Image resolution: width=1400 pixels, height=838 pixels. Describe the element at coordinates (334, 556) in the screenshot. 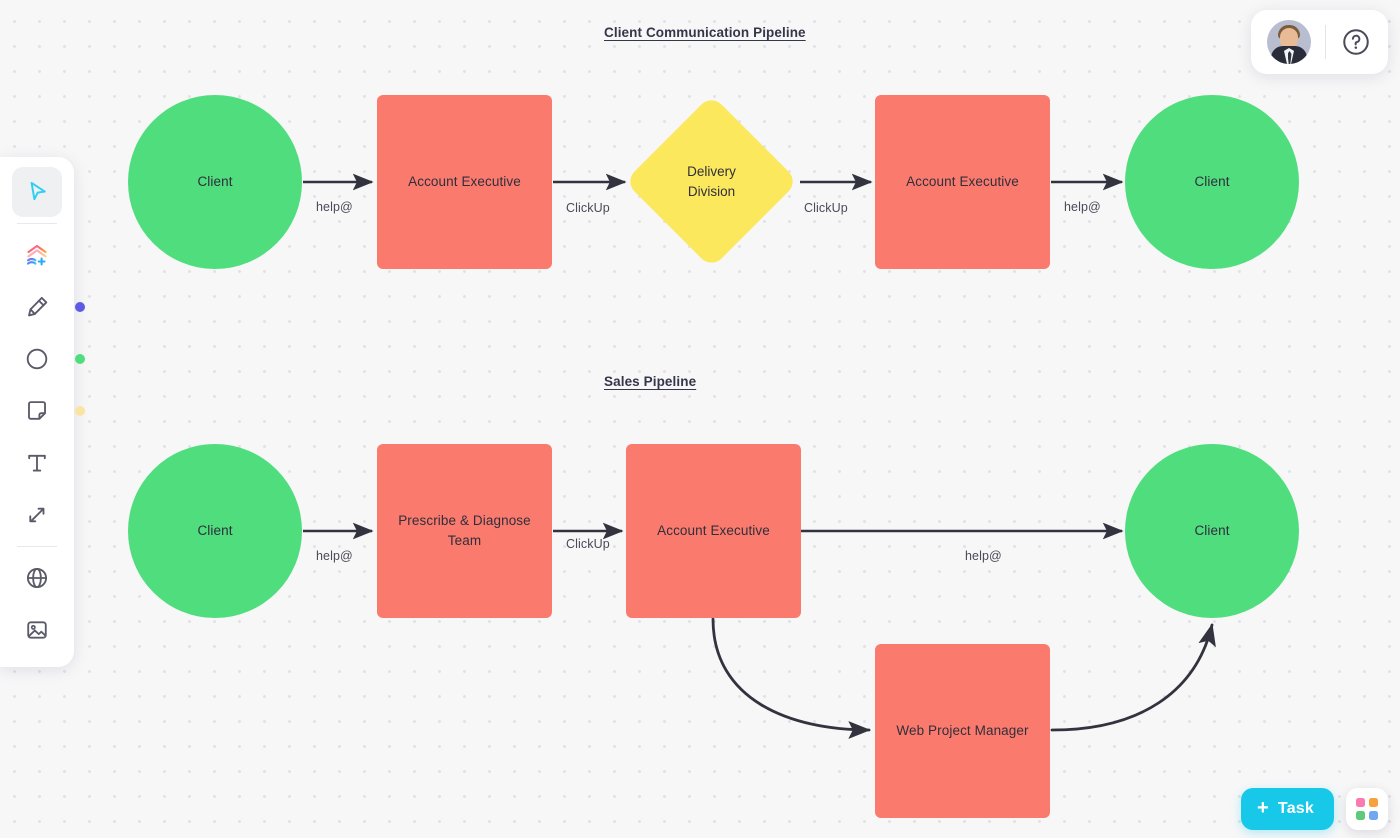

I see `edge-label-help-3: help@` at that location.